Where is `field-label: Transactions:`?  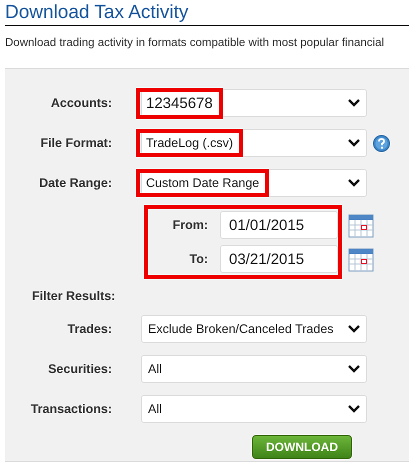
field-label: Transactions: is located at coordinates (71, 409).